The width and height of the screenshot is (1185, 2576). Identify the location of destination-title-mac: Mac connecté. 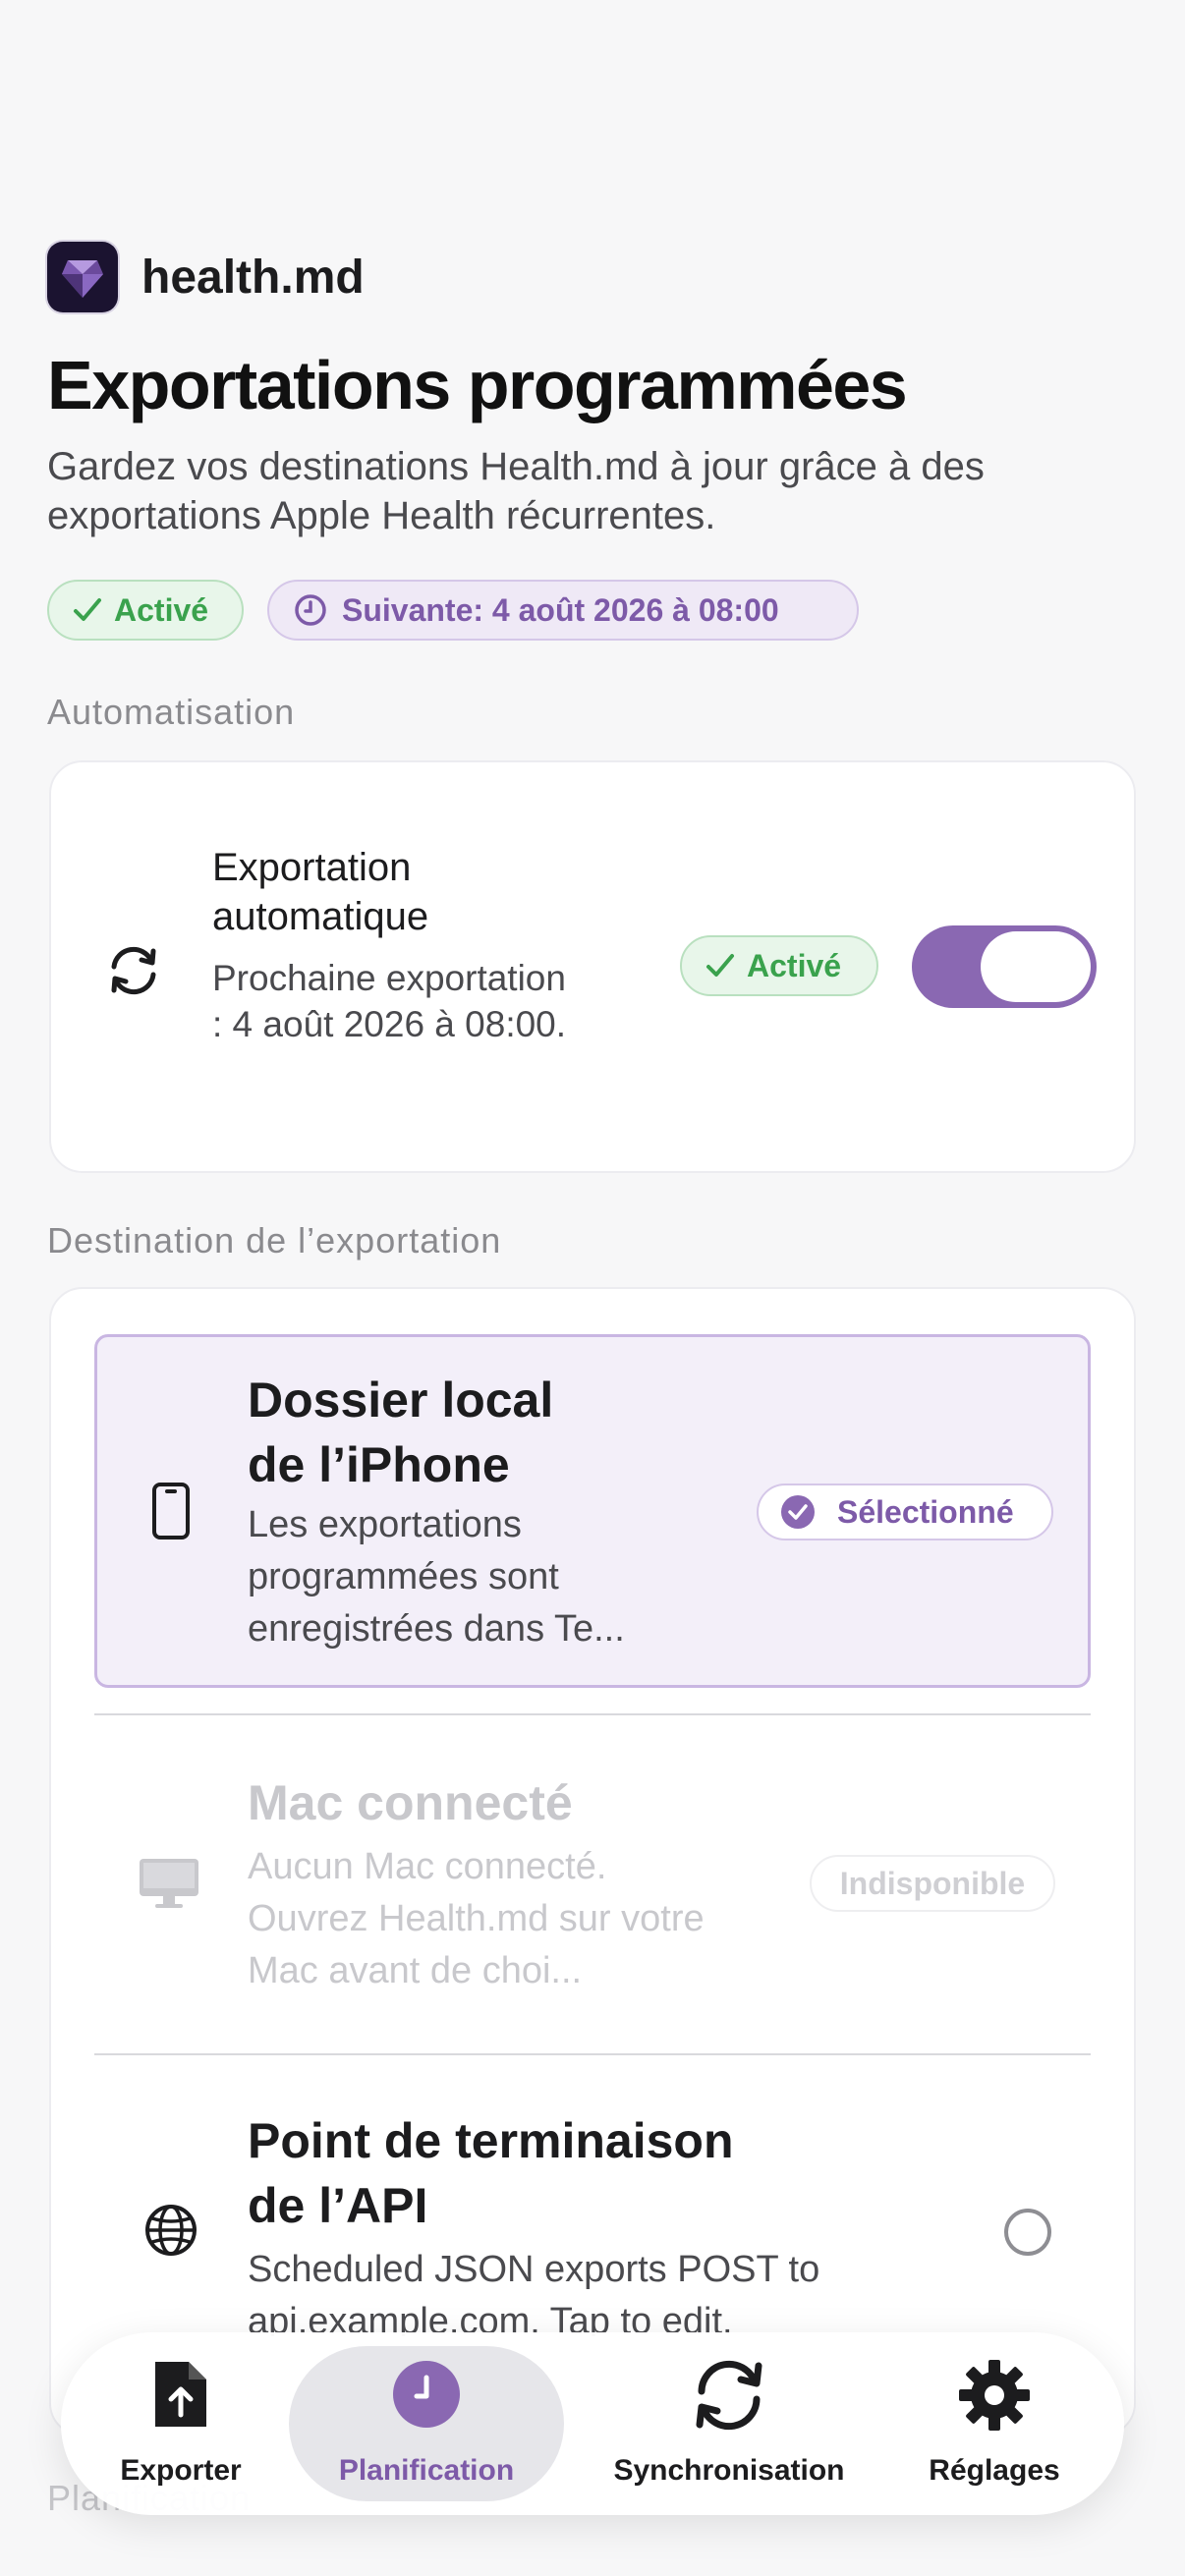
(411, 1802).